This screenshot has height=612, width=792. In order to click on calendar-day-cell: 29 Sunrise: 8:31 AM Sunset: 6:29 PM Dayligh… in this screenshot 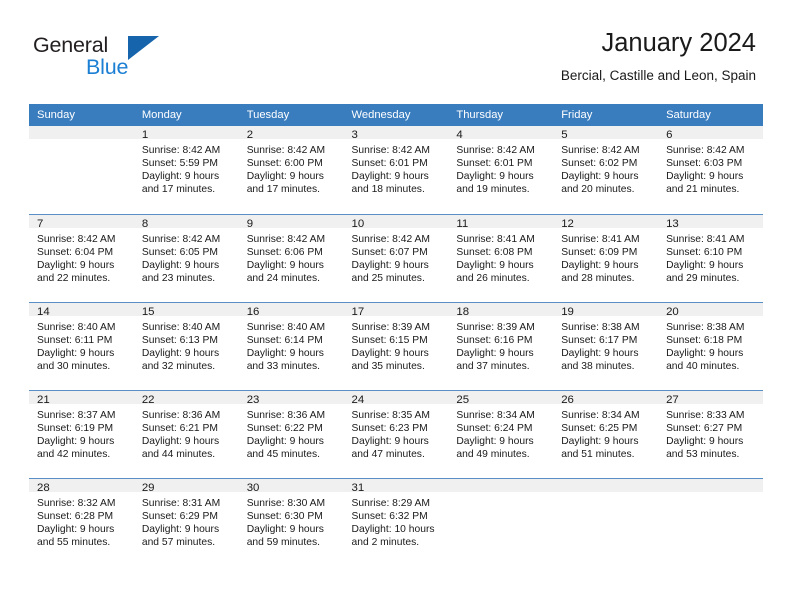, I will do `click(186, 521)`.